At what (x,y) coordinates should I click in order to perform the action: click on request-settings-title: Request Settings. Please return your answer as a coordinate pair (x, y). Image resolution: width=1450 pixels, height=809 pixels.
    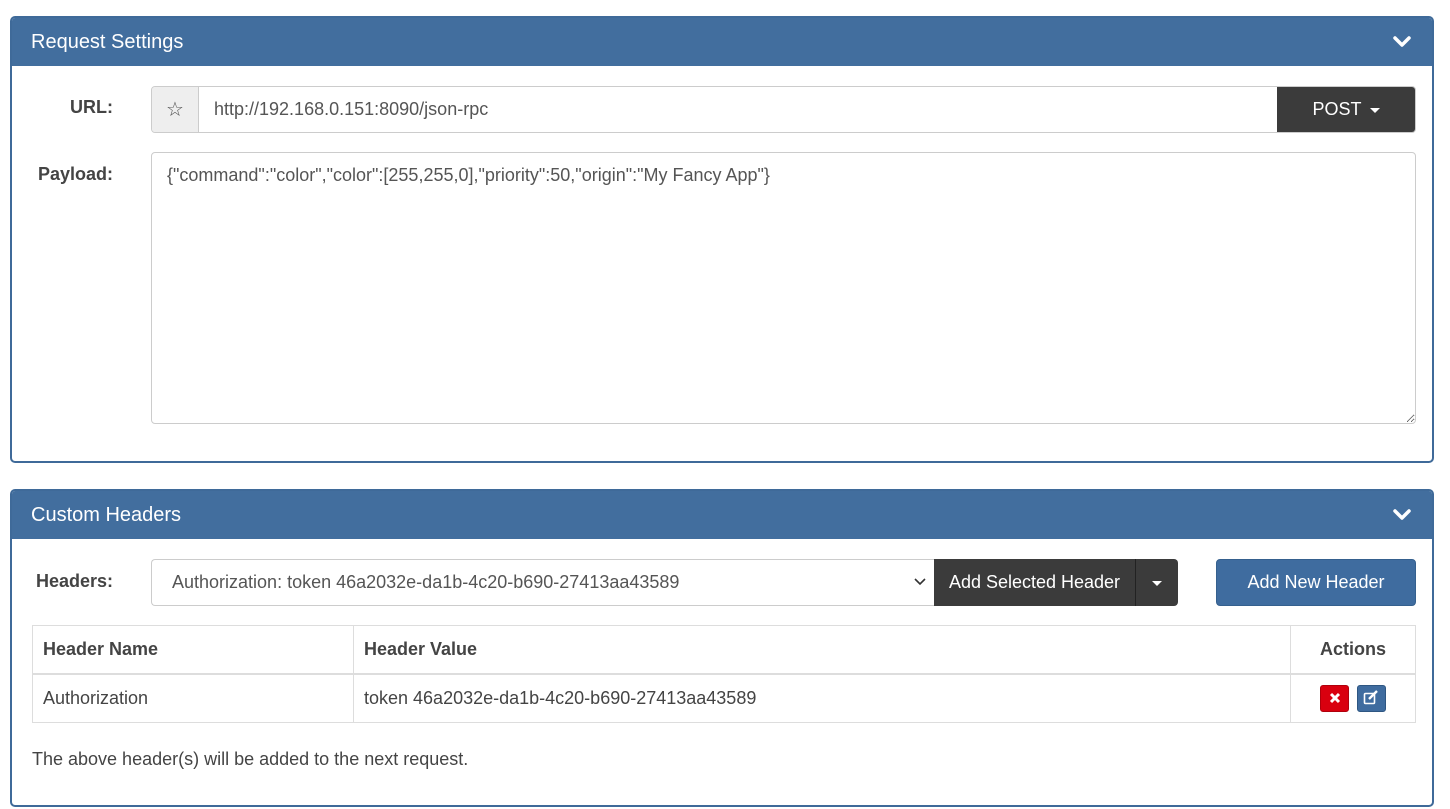
    Looking at the image, I should click on (107, 42).